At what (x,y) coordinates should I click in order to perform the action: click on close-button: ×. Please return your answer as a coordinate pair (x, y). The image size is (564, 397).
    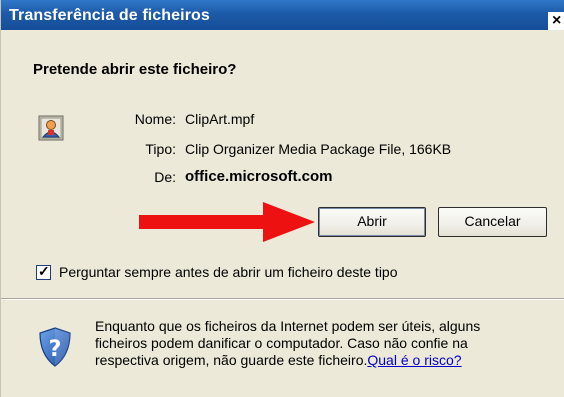
    Looking at the image, I should click on (556, 21).